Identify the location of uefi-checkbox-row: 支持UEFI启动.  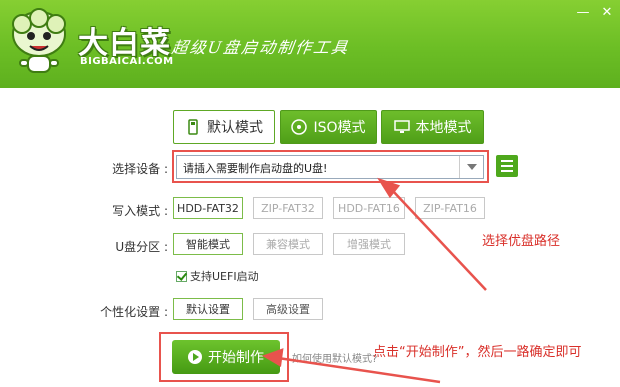
(217, 276).